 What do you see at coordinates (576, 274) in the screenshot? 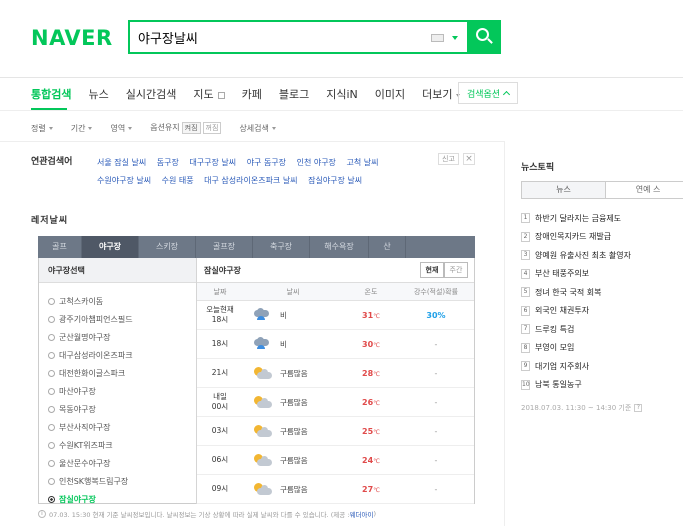
I see `news-topic-item: 4 부산 태풍주의보` at bounding box center [576, 274].